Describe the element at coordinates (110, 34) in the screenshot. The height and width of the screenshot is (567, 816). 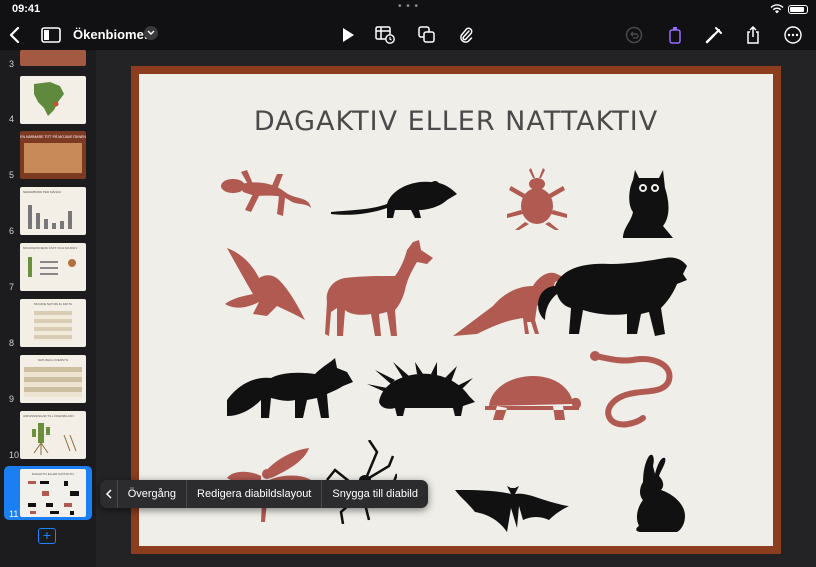
I see `document-title: Ökenbiomet` at that location.